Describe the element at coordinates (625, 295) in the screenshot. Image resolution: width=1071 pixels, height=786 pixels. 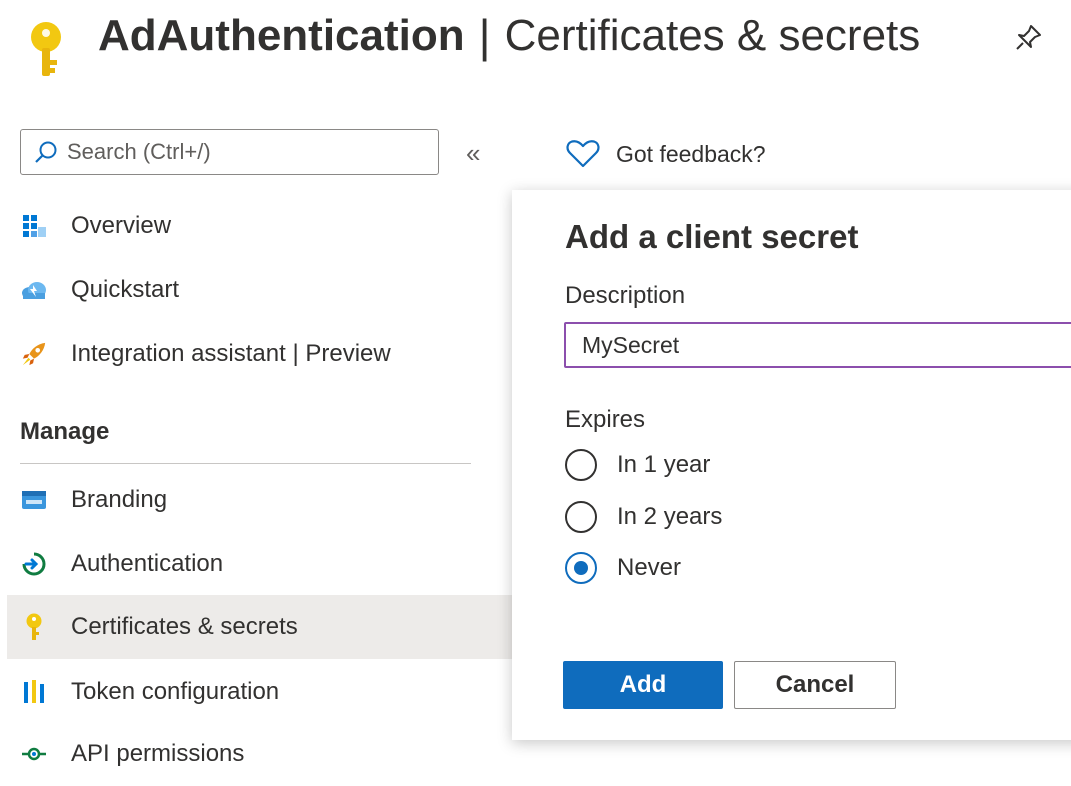
I see `description-label: Description` at that location.